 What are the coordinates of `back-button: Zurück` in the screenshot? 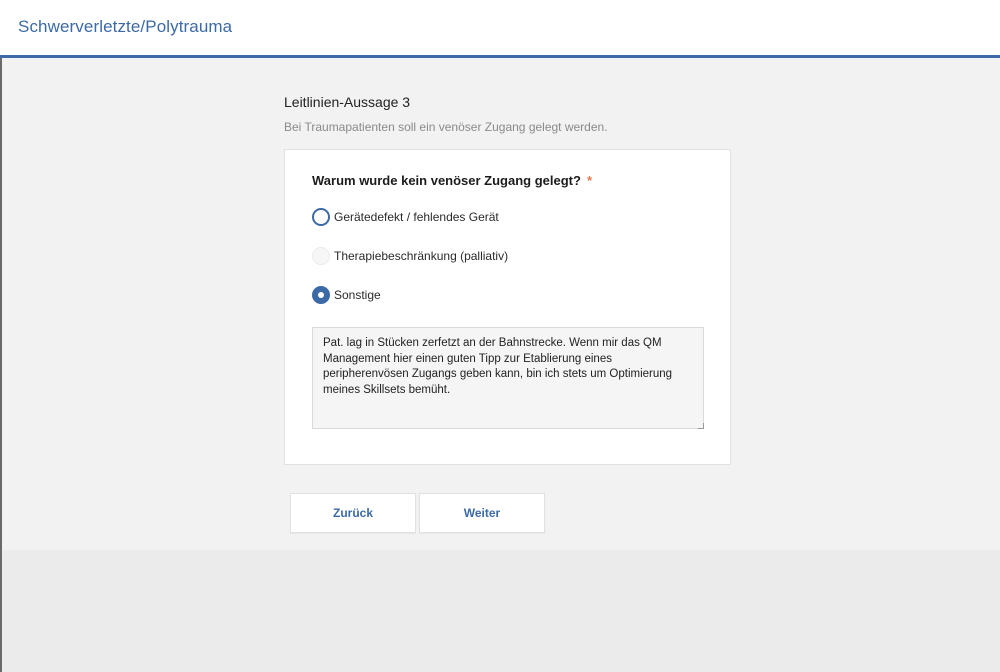 It's located at (353, 513).